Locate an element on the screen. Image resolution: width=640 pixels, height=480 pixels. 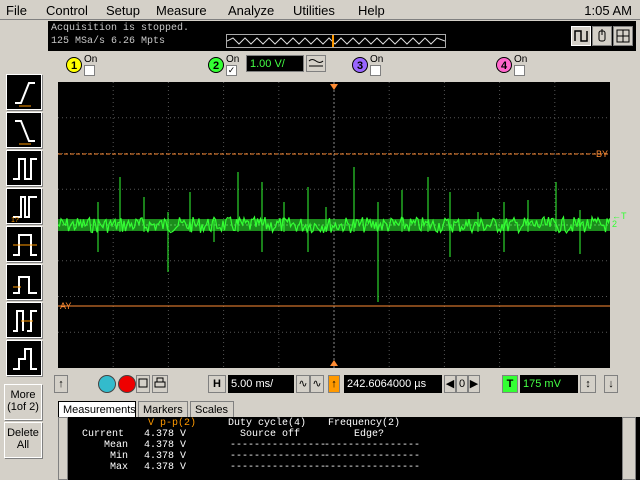
delete-all-label: Delete All is located at coordinates (23, 439).